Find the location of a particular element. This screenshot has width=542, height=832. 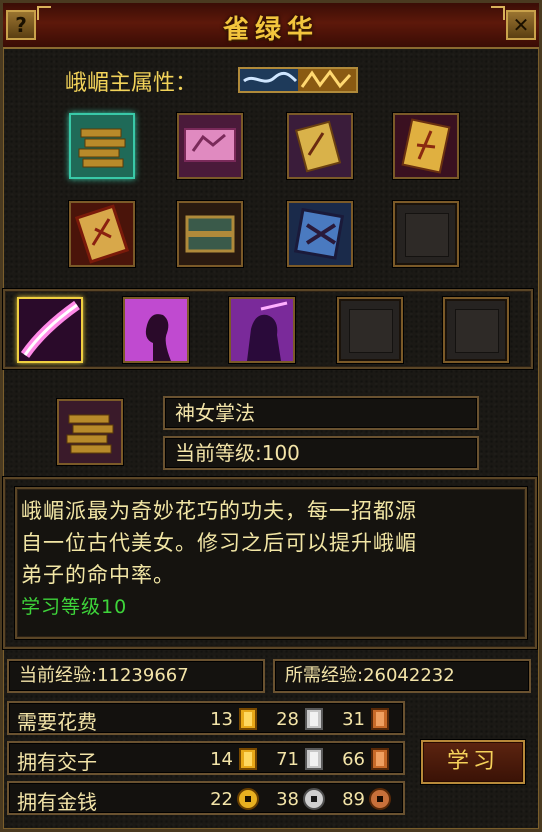

window-title: 雀绿华 is located at coordinates (270, 30).